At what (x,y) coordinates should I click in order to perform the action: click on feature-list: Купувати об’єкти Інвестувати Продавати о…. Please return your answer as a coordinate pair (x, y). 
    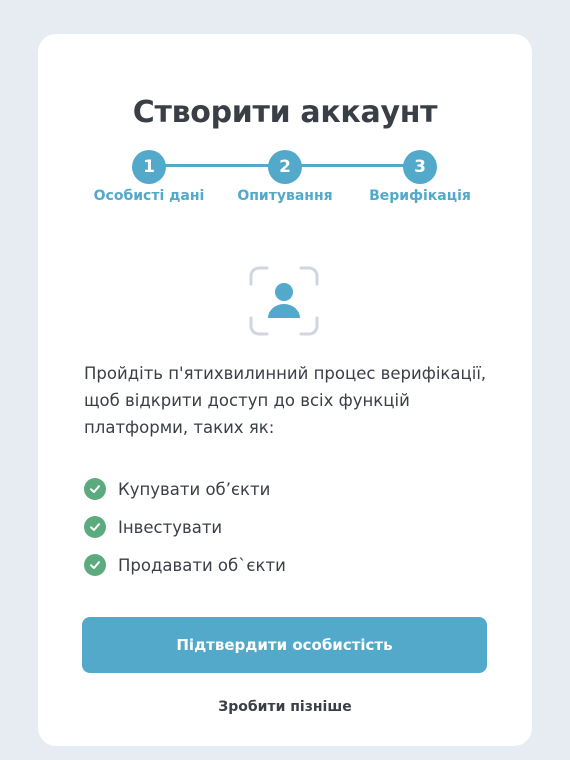
    Looking at the image, I should click on (185, 527).